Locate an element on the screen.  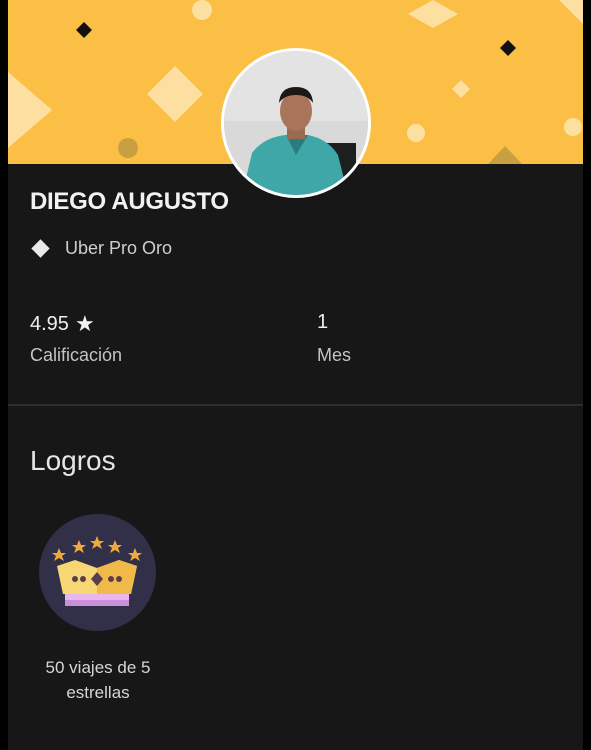
star-icon: ★ is located at coordinates (84, 323).